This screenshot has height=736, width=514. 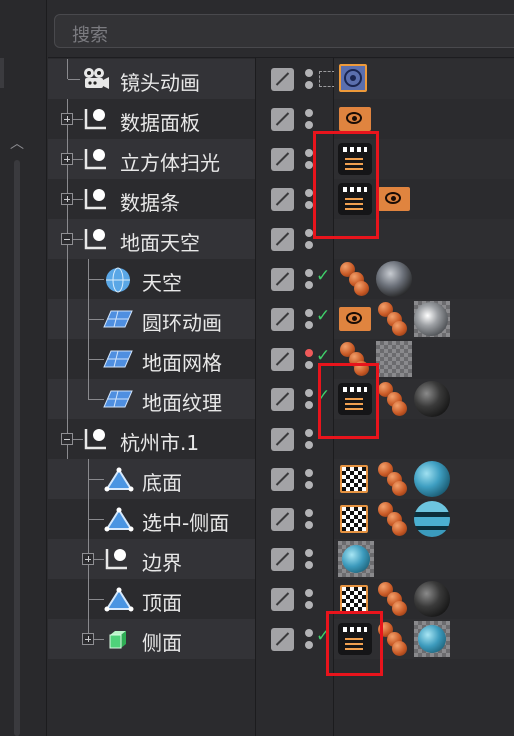 I want to click on object-row: 数据条, so click(x=281, y=199).